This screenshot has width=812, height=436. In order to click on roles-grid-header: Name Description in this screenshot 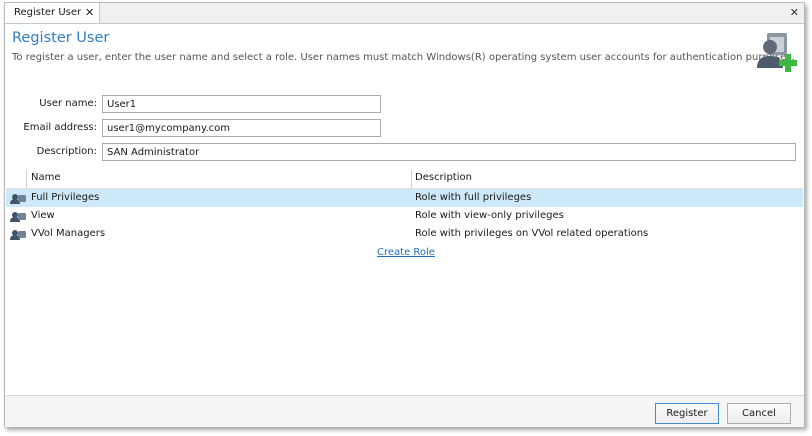, I will do `click(404, 179)`.